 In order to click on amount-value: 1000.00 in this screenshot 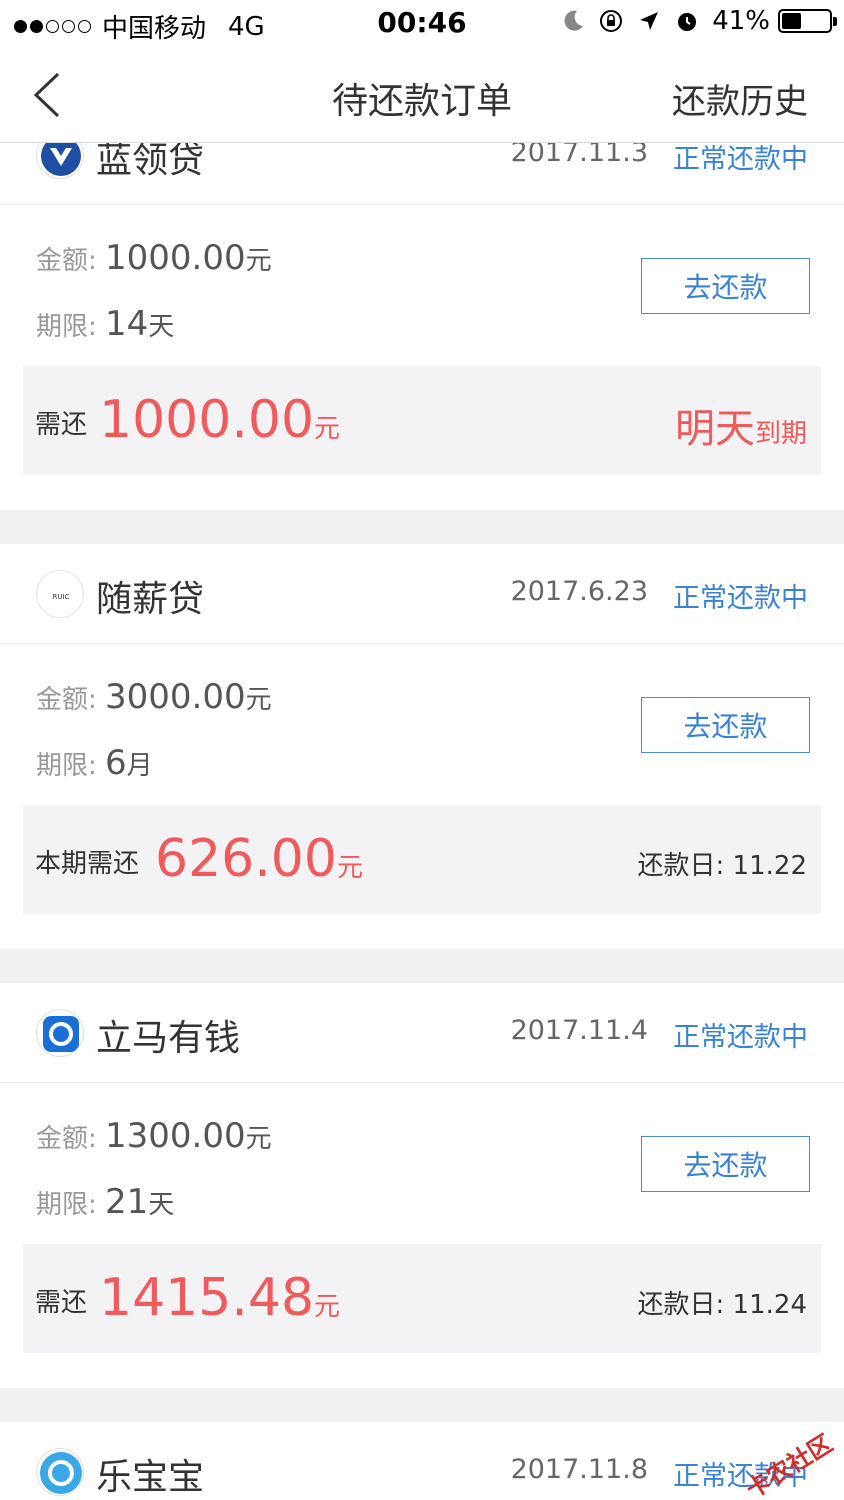, I will do `click(175, 258)`.